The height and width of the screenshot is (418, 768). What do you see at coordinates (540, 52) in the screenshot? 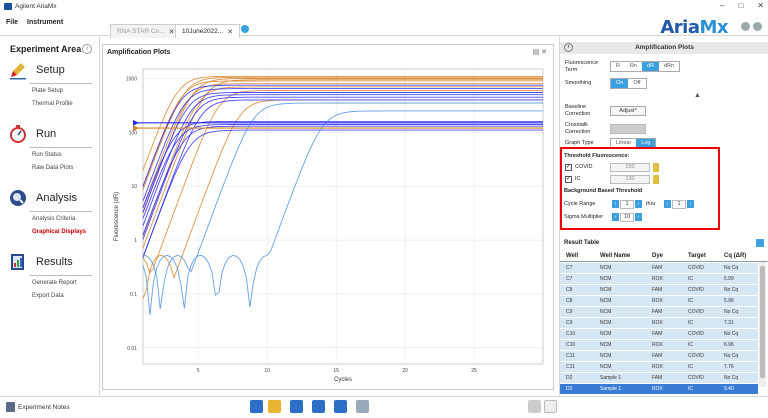
I see `plot-menu-icon: ▤ ✕` at bounding box center [540, 52].